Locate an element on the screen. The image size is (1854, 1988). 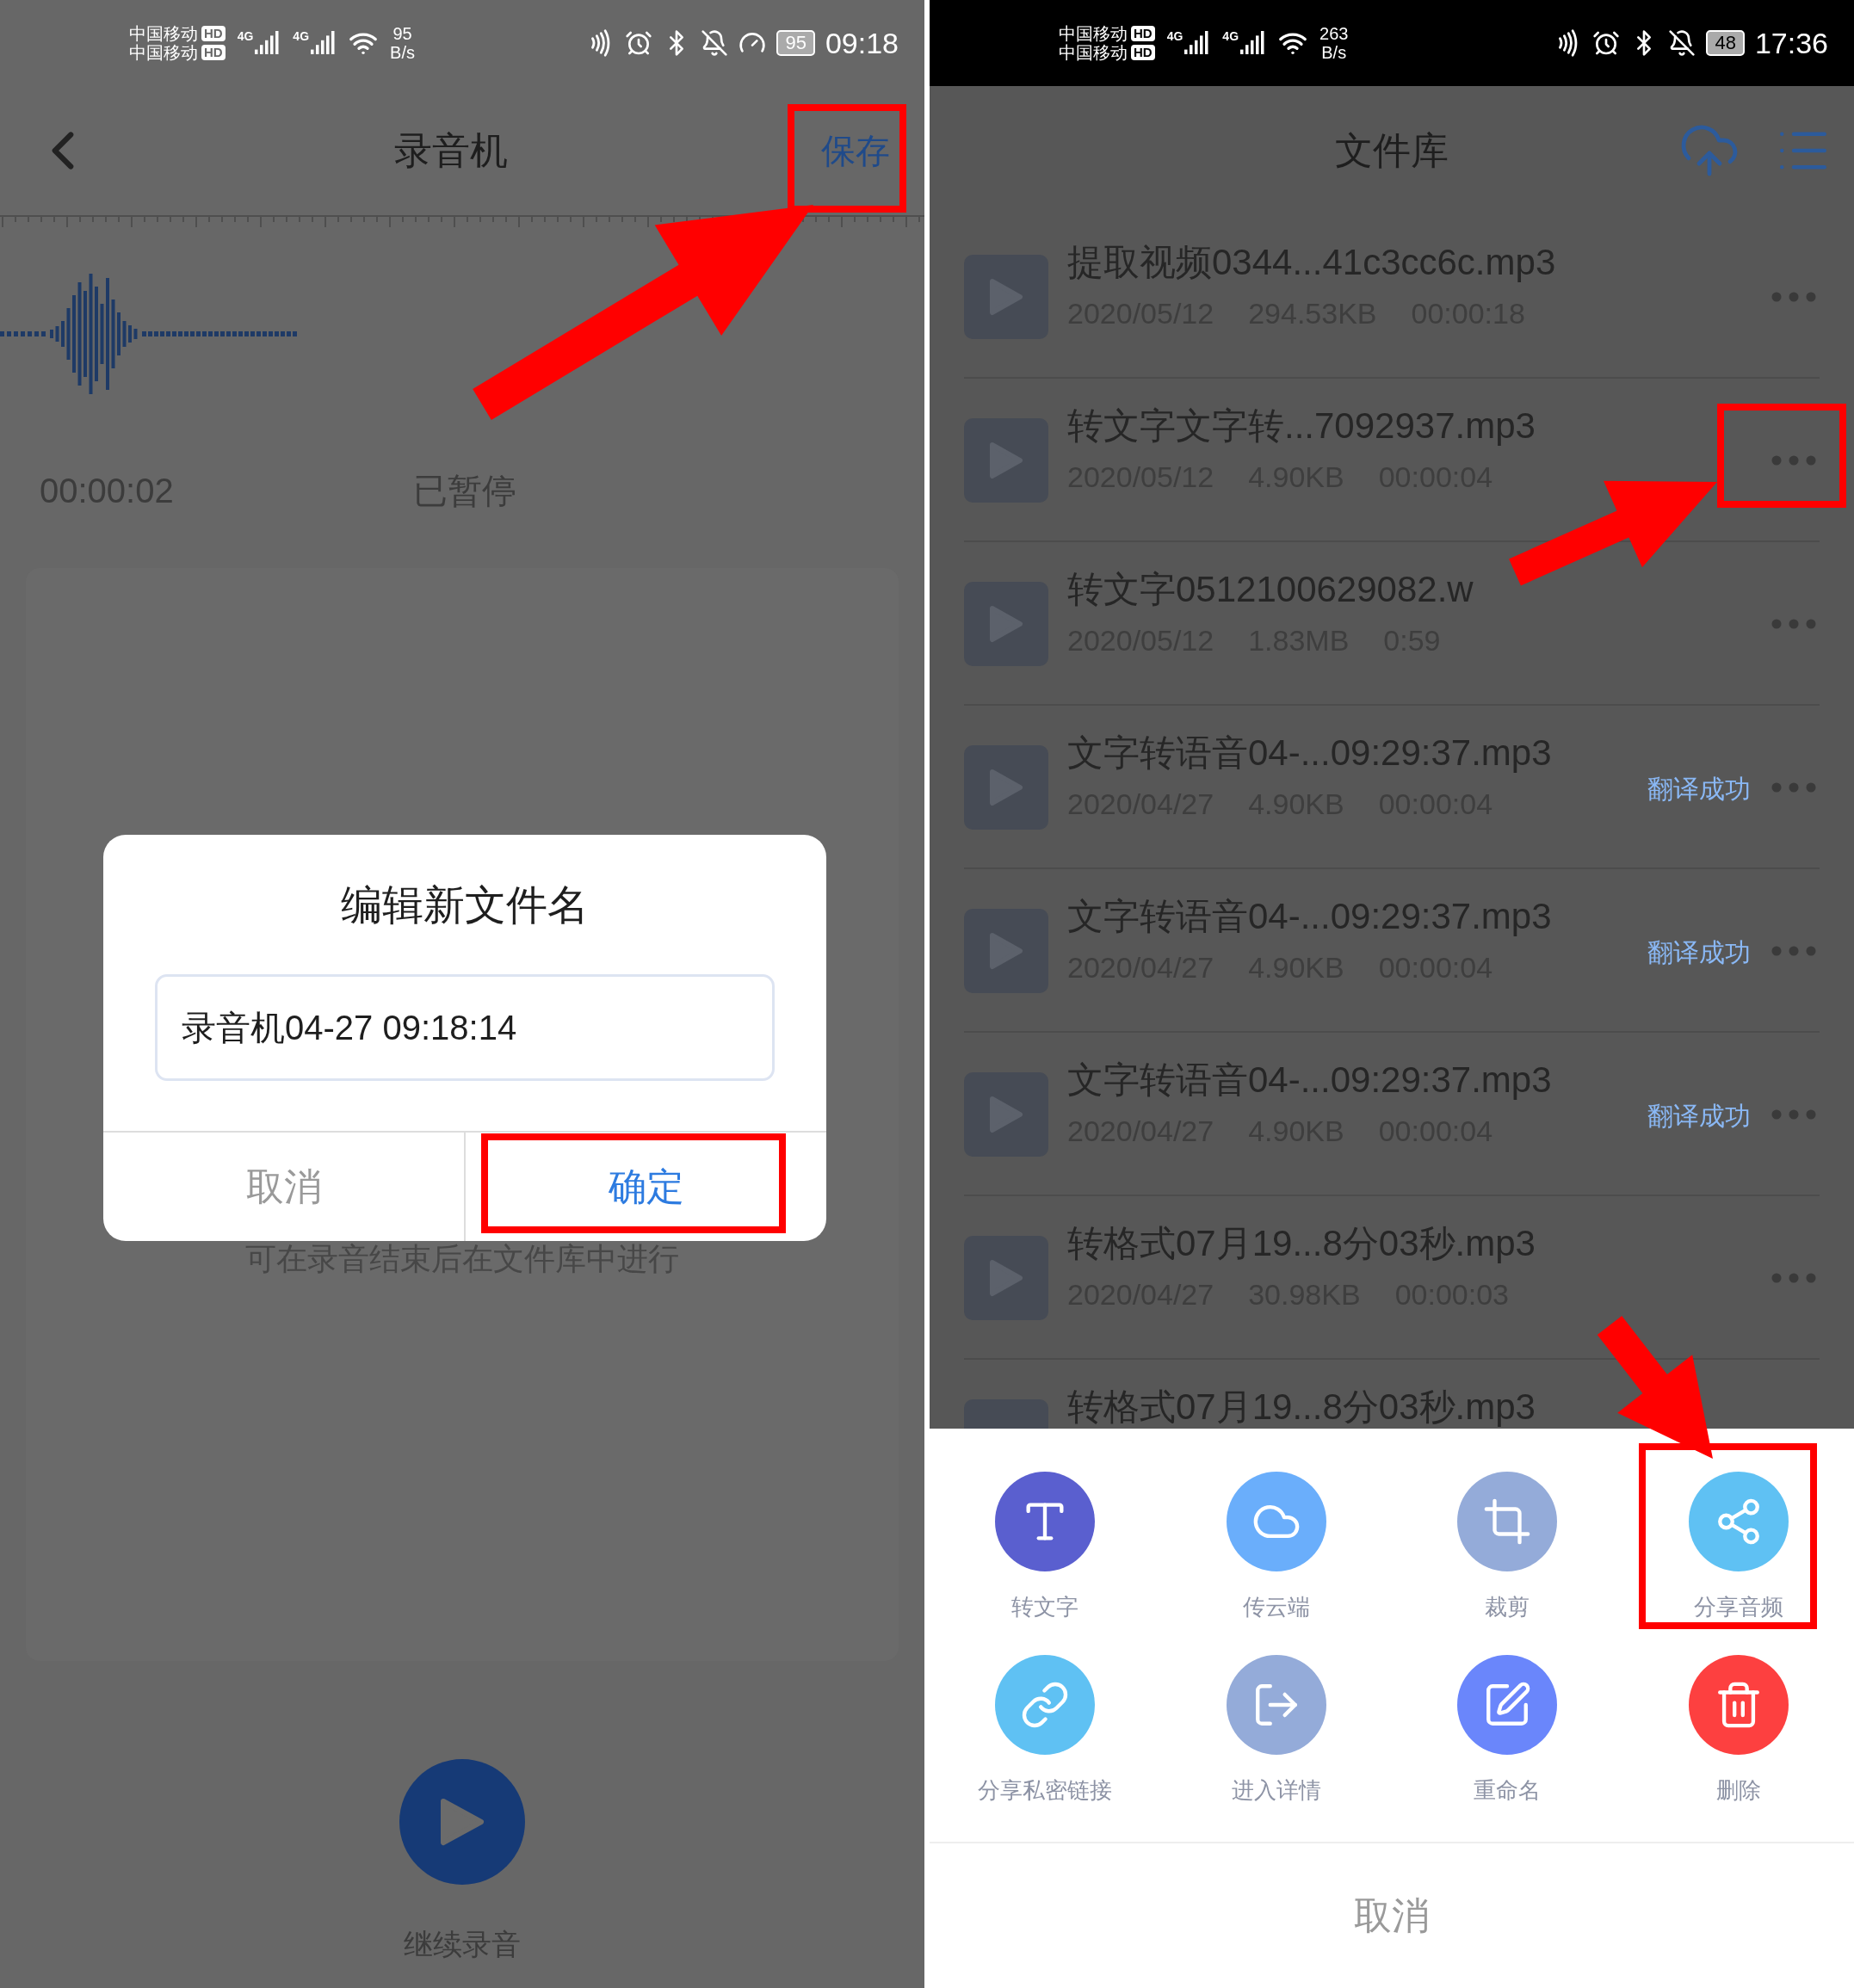
clock-time: 09:18 is located at coordinates (862, 43).